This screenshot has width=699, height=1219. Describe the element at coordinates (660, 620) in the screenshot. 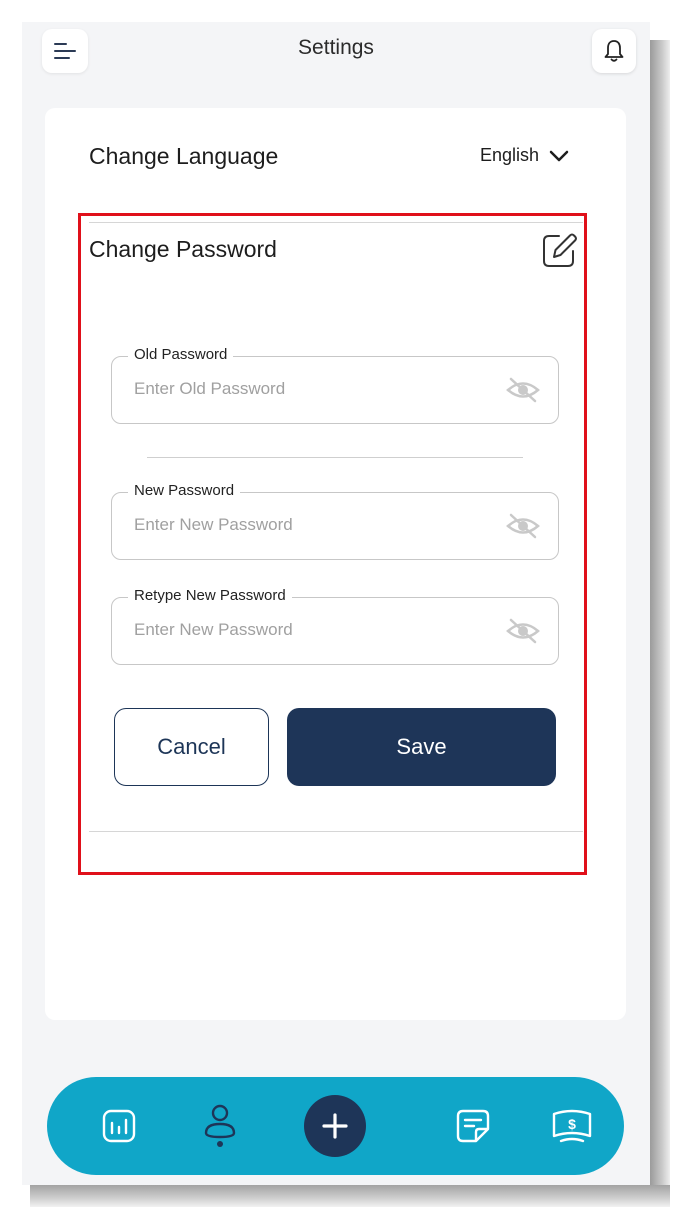

I see `frame-shadow-right` at that location.